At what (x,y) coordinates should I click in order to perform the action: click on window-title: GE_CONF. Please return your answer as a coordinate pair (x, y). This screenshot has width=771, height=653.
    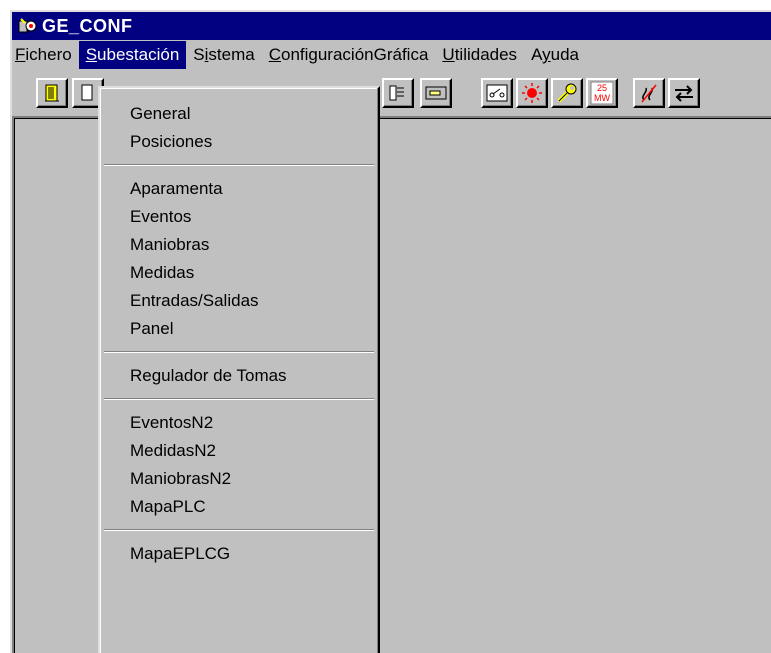
    Looking at the image, I should click on (87, 25).